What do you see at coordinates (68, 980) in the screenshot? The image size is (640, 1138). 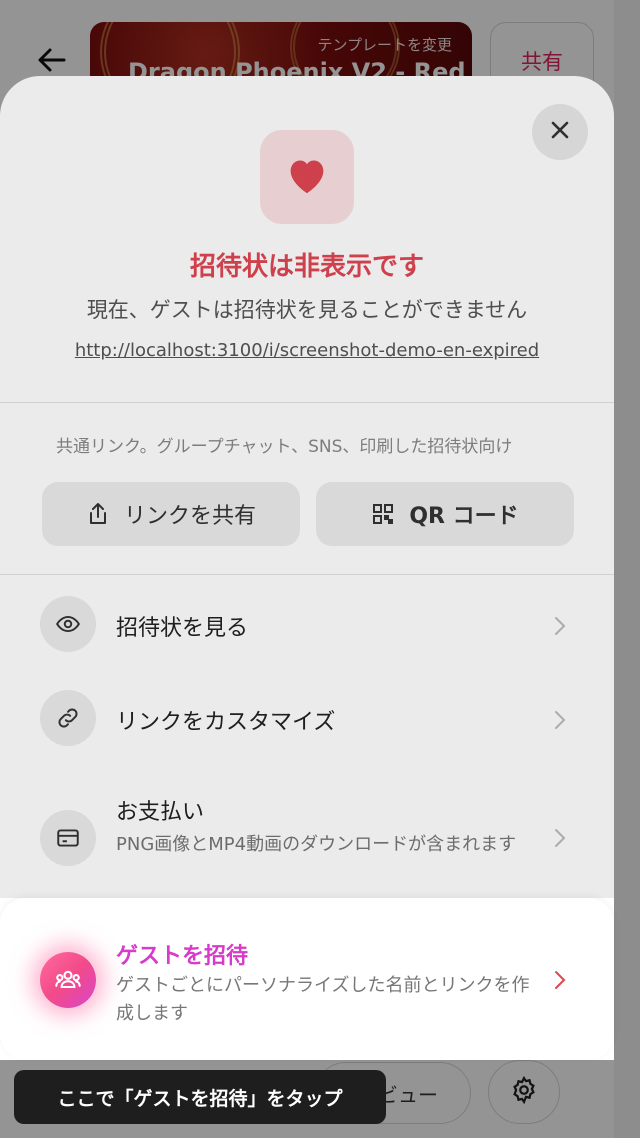 I see `people-icon` at bounding box center [68, 980].